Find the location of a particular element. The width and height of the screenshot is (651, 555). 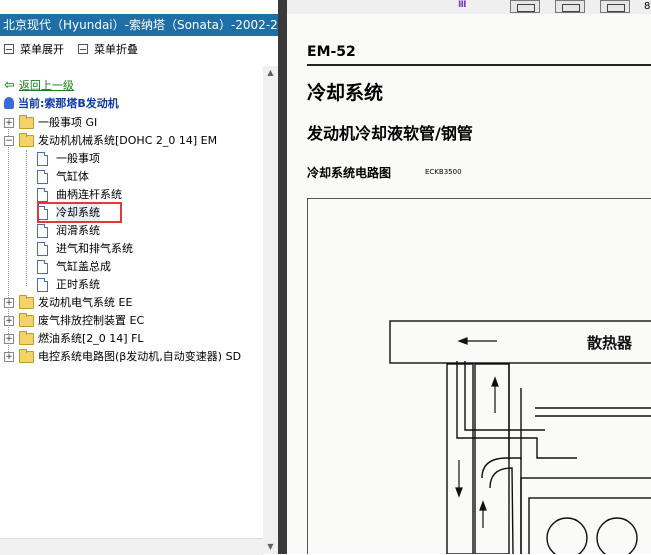

tree-child-item: 润滑系统 is located at coordinates (130, 230).